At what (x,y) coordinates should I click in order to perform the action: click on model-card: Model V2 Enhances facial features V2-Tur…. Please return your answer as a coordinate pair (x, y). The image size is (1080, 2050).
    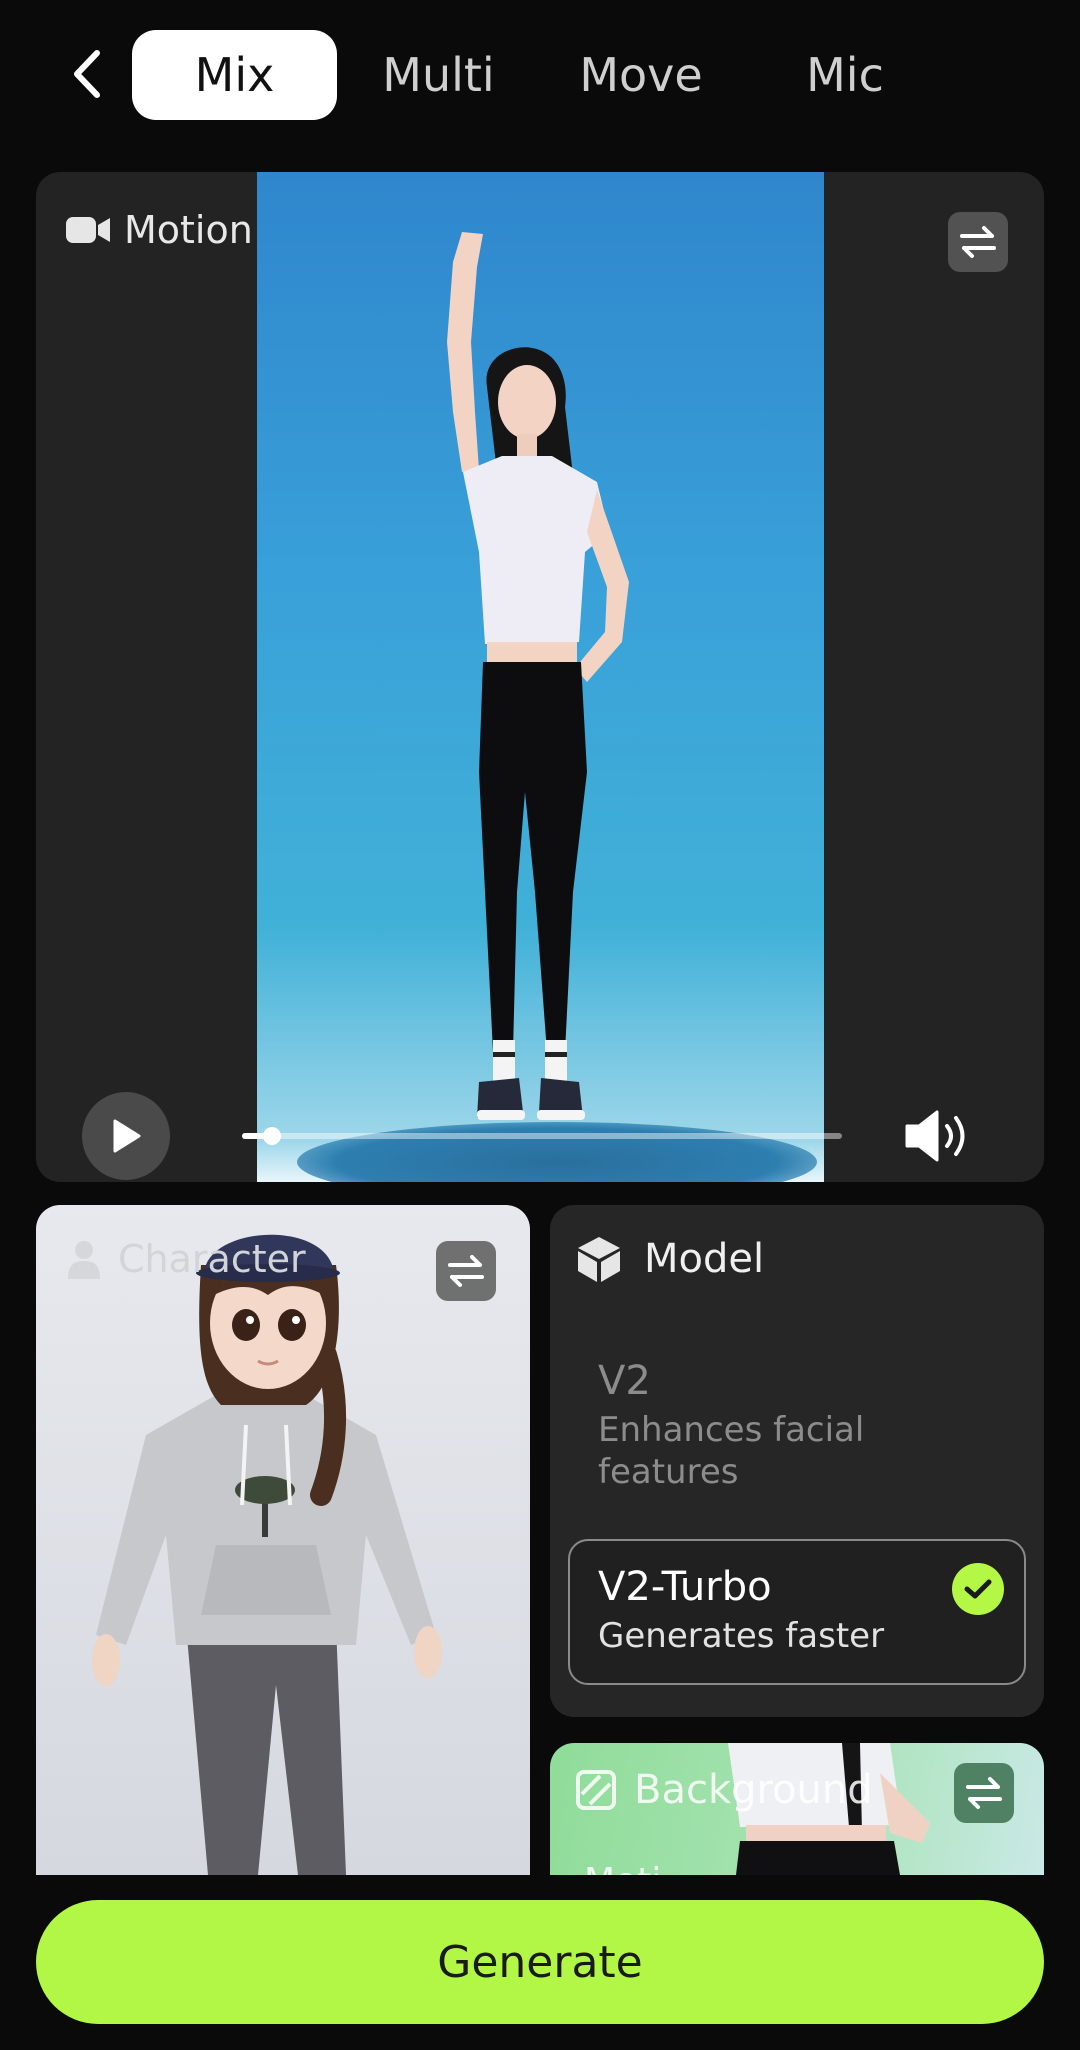
    Looking at the image, I should click on (797, 1461).